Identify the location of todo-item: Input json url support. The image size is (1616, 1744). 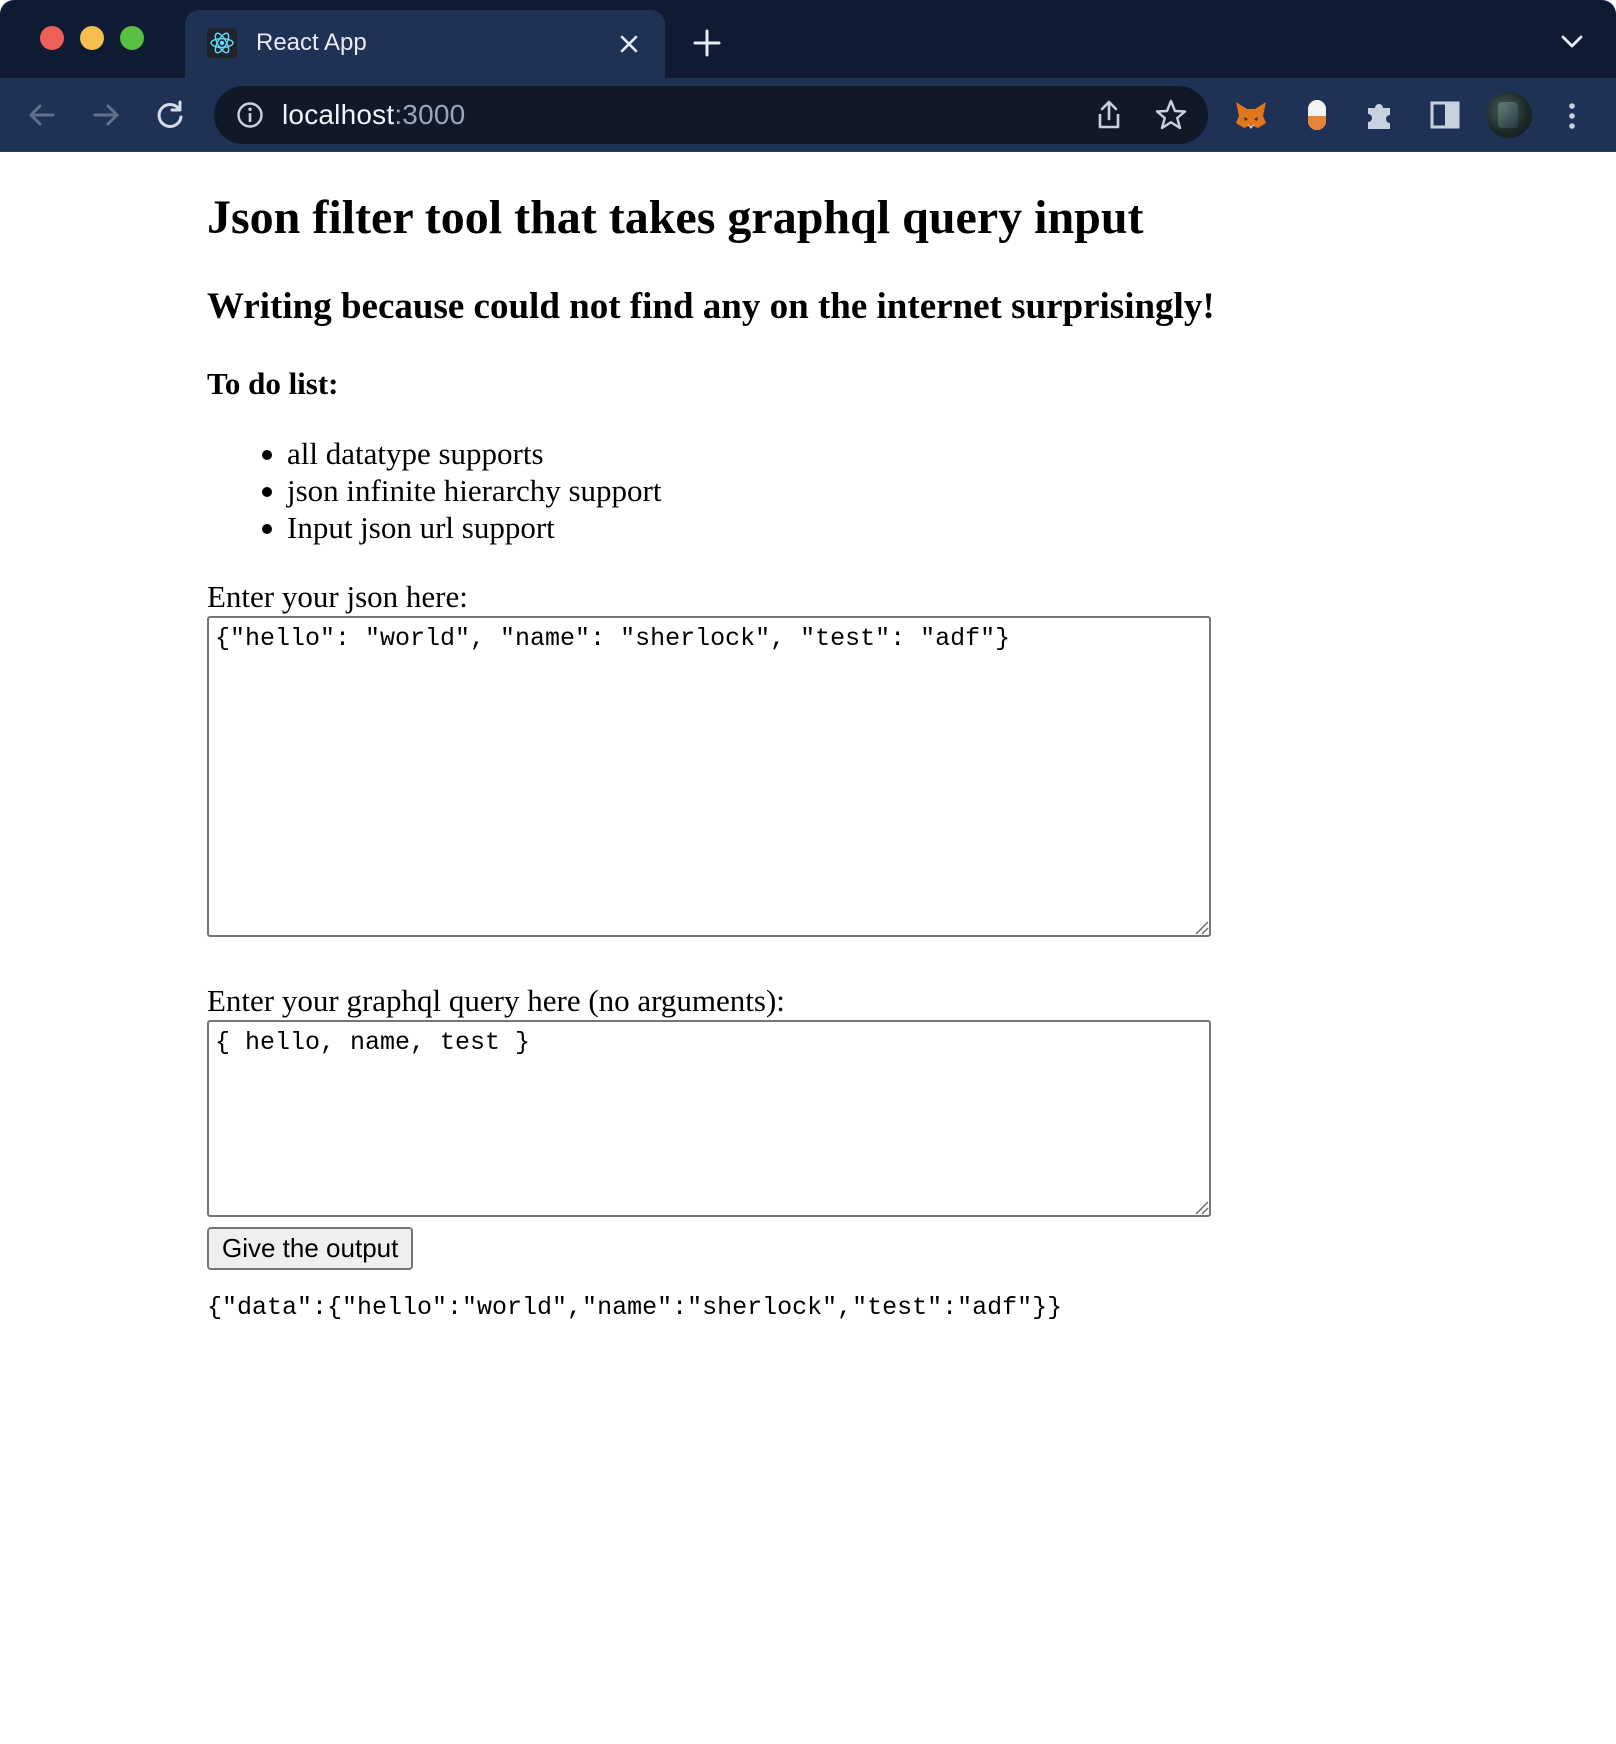
(462, 527).